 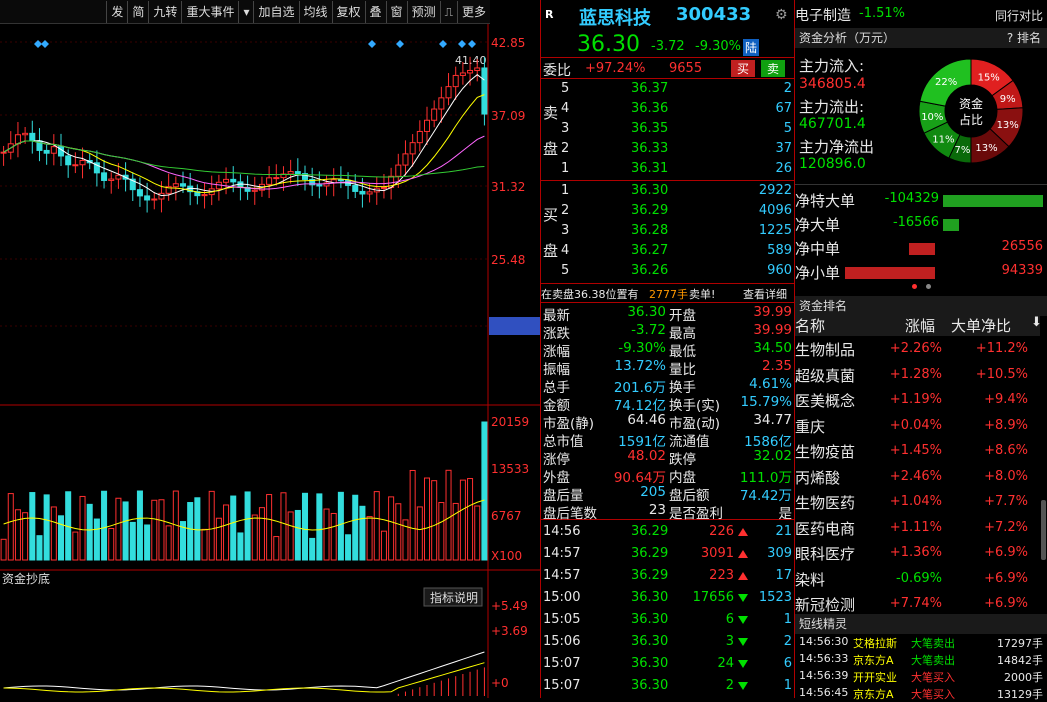 What do you see at coordinates (810, 426) in the screenshot?
I see `sector-name: 重庆` at bounding box center [810, 426].